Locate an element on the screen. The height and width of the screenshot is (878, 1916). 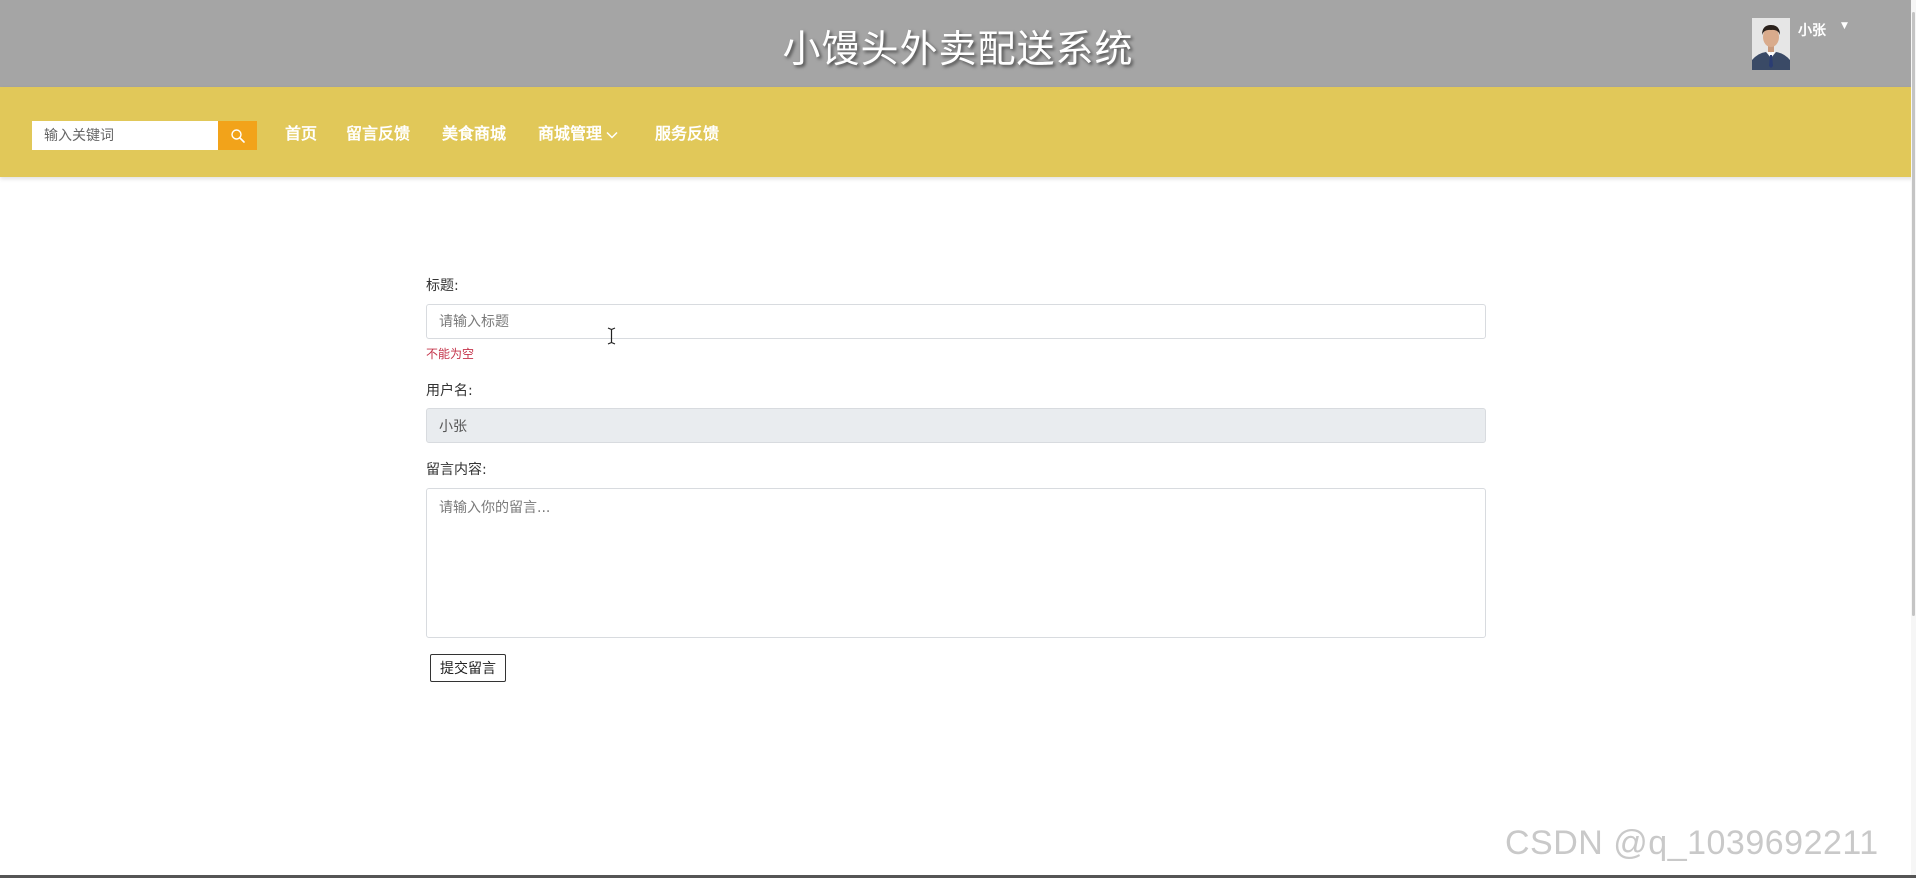
content-label: 留言内容: is located at coordinates (456, 470).